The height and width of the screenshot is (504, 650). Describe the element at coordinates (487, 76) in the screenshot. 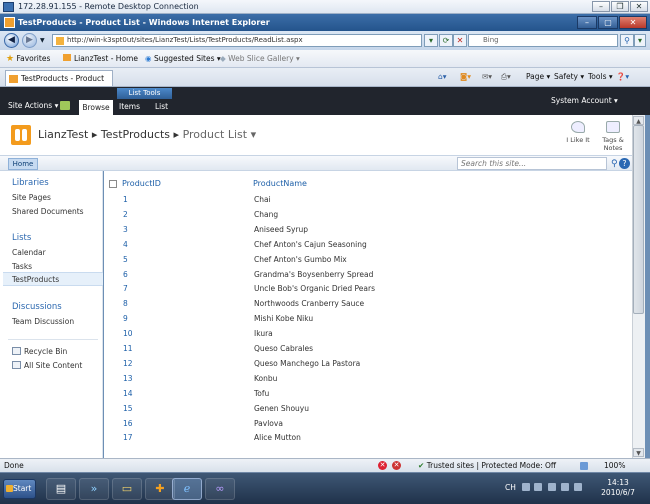

I see `mail-icon: ✉▾` at that location.